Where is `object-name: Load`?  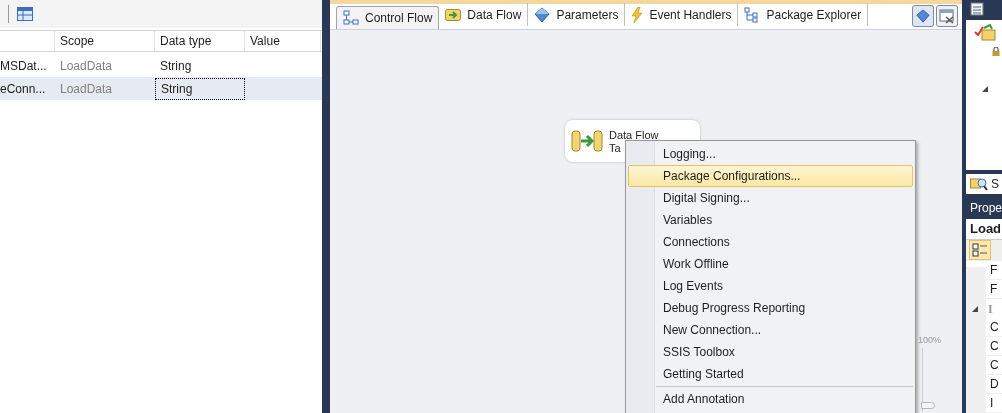
object-name: Load is located at coordinates (984, 229).